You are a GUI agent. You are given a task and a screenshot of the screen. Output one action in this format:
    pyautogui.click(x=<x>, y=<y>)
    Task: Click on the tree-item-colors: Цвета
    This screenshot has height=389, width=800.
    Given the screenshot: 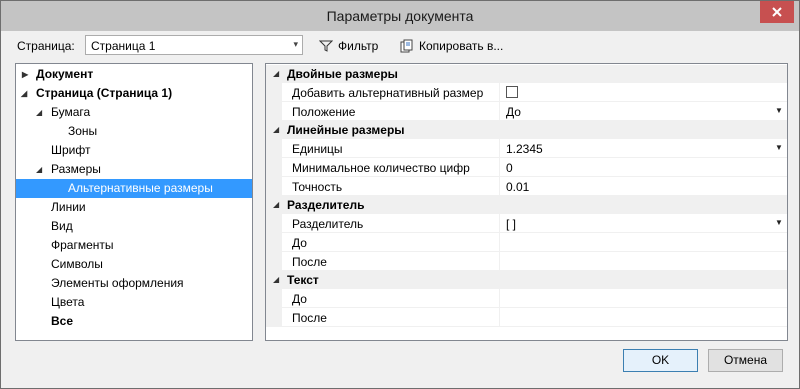 What is the action you would take?
    pyautogui.click(x=134, y=302)
    